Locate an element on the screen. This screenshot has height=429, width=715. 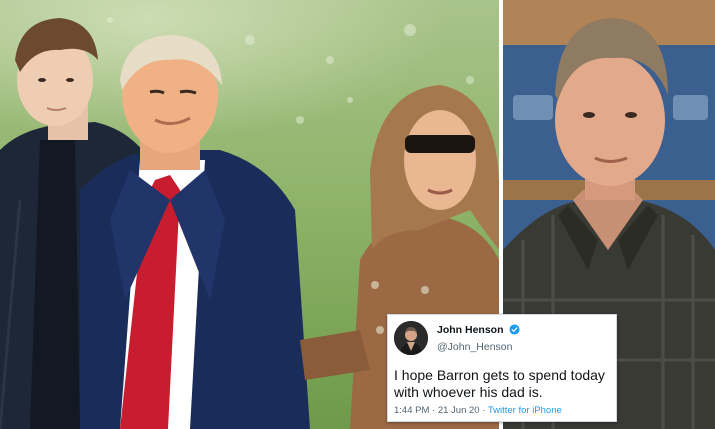
tweet-author-name-text: John Henson is located at coordinates (470, 330).